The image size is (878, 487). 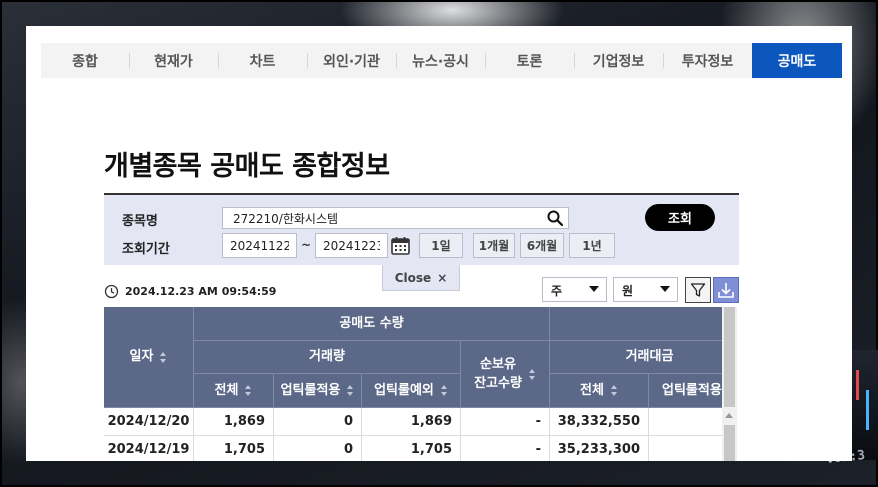 I want to click on scrollbar-thumb, so click(x=729, y=357).